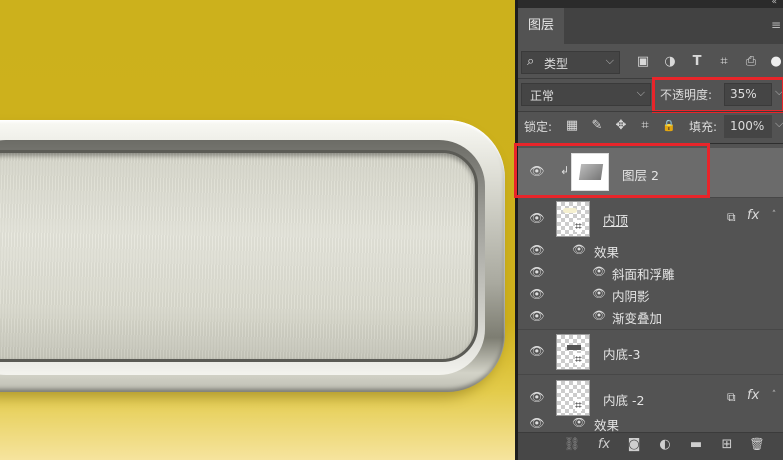 The width and height of the screenshot is (783, 460). I want to click on fill-value: 100%, so click(747, 126).